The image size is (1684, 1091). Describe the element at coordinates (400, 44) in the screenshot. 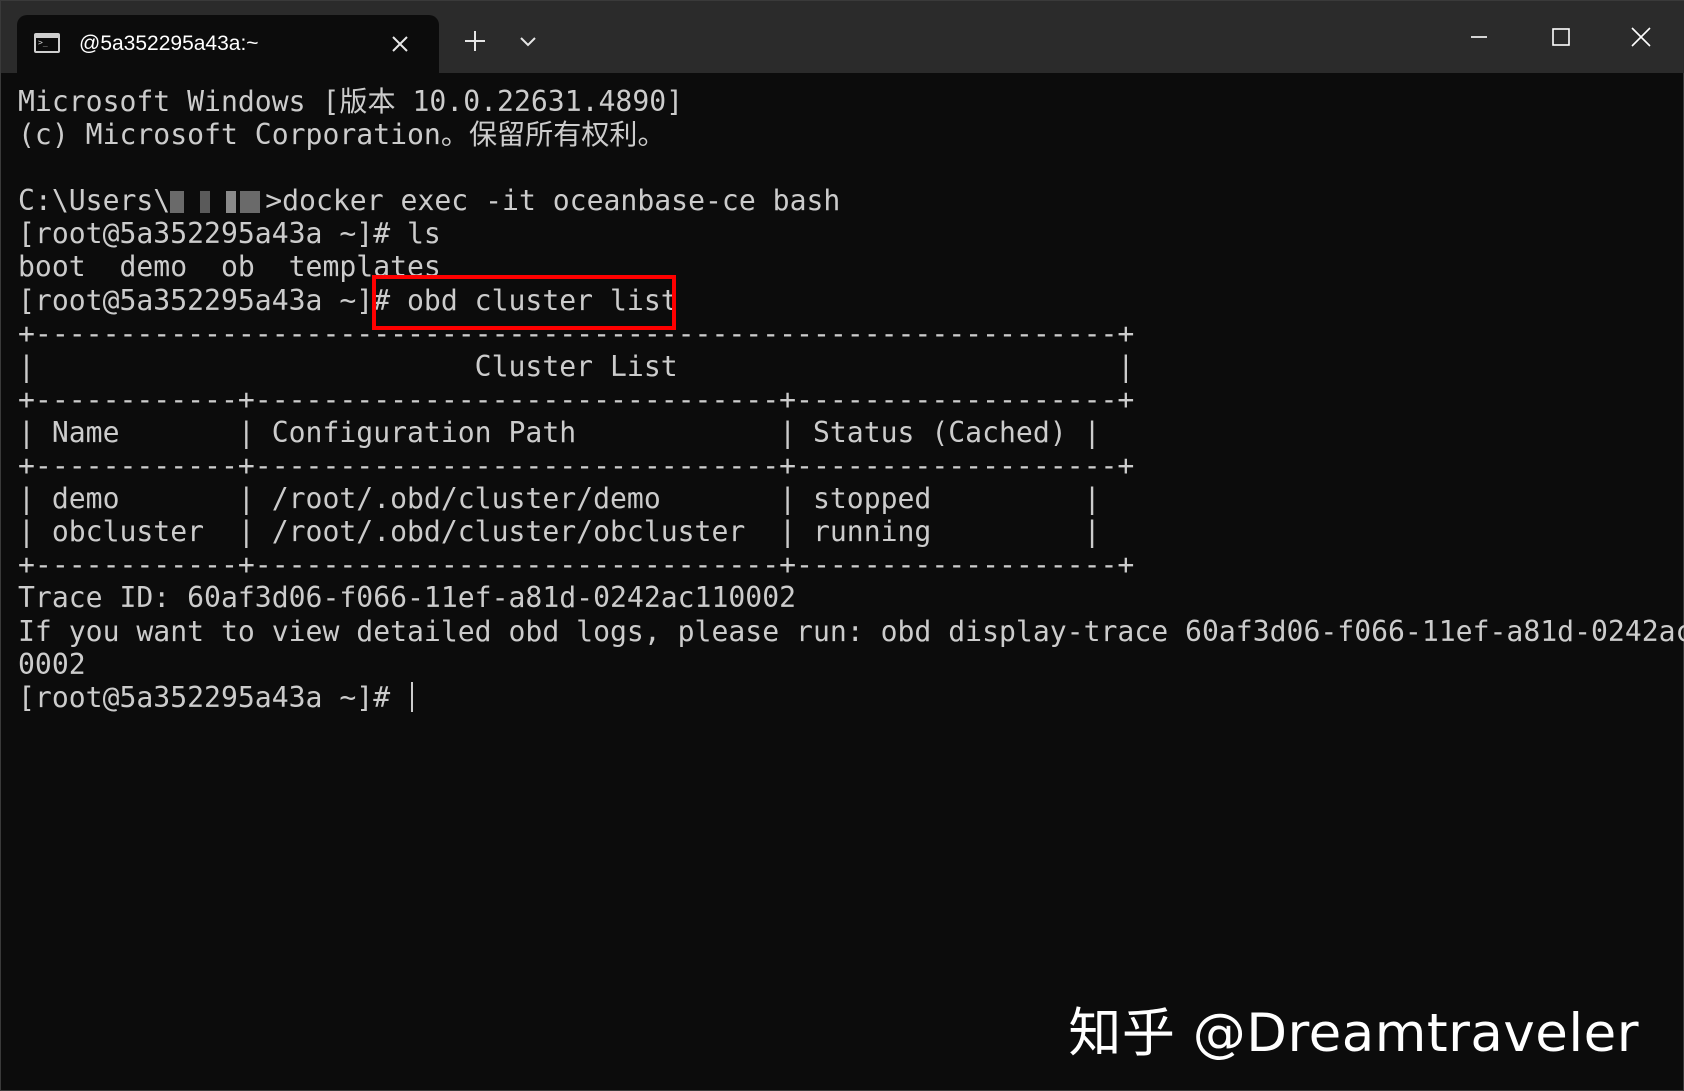

I see `tab-close-icon` at that location.